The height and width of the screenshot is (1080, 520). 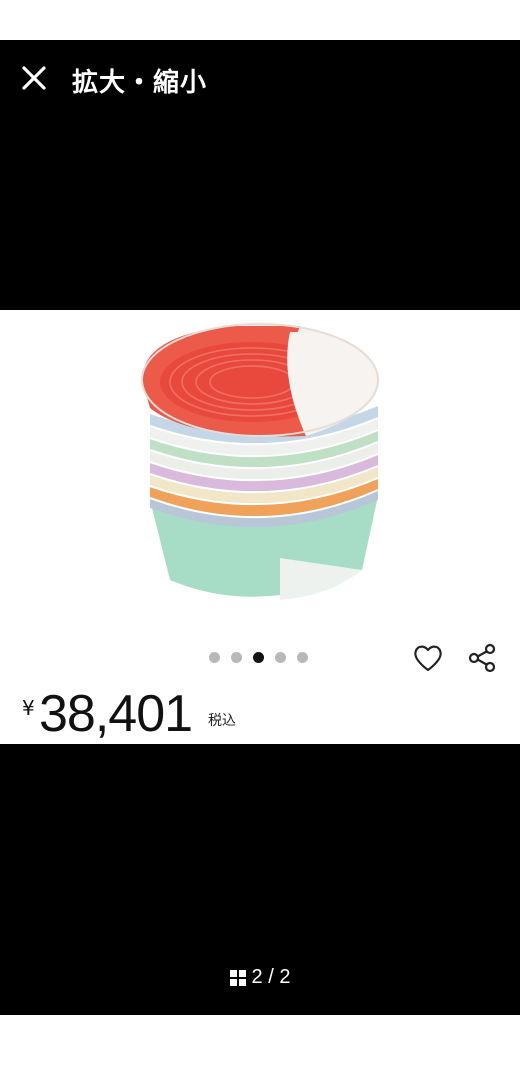 I want to click on currency-symbol: ¥, so click(x=28, y=708).